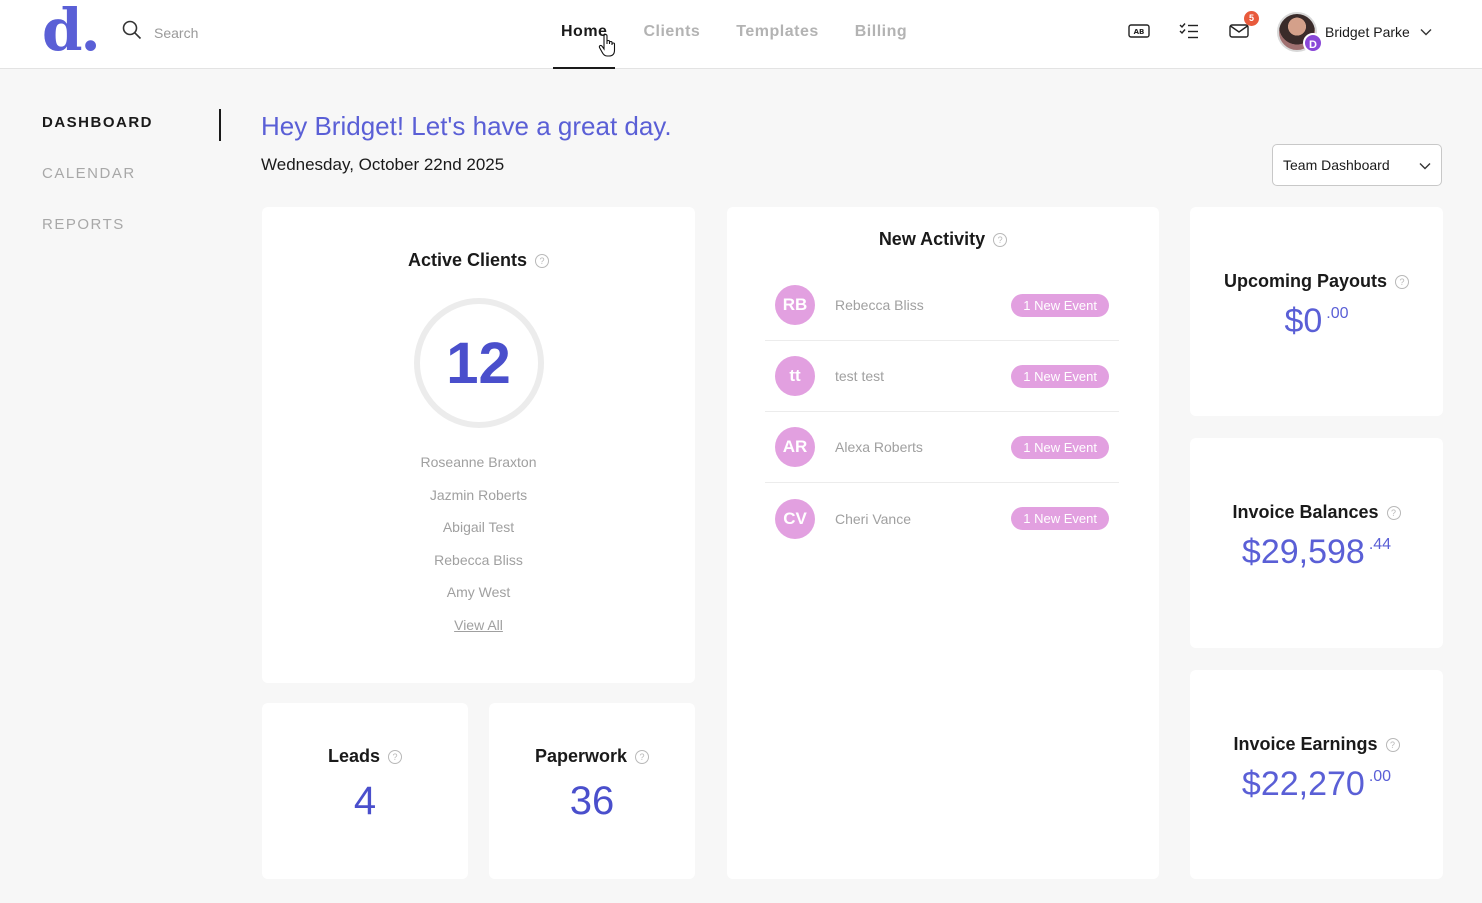 The image size is (1482, 903). What do you see at coordinates (607, 48) in the screenshot?
I see `hand-cursor-icon` at bounding box center [607, 48].